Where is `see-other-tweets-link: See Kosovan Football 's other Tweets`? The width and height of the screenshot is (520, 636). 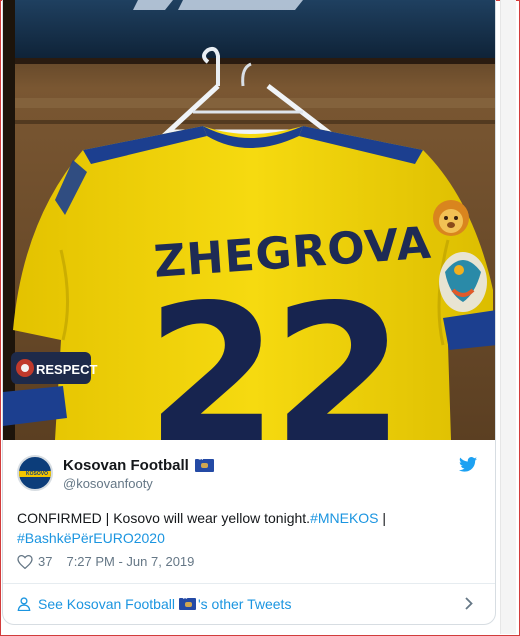 see-other-tweets-link: See Kosovan Football 's other Tweets is located at coordinates (250, 604).